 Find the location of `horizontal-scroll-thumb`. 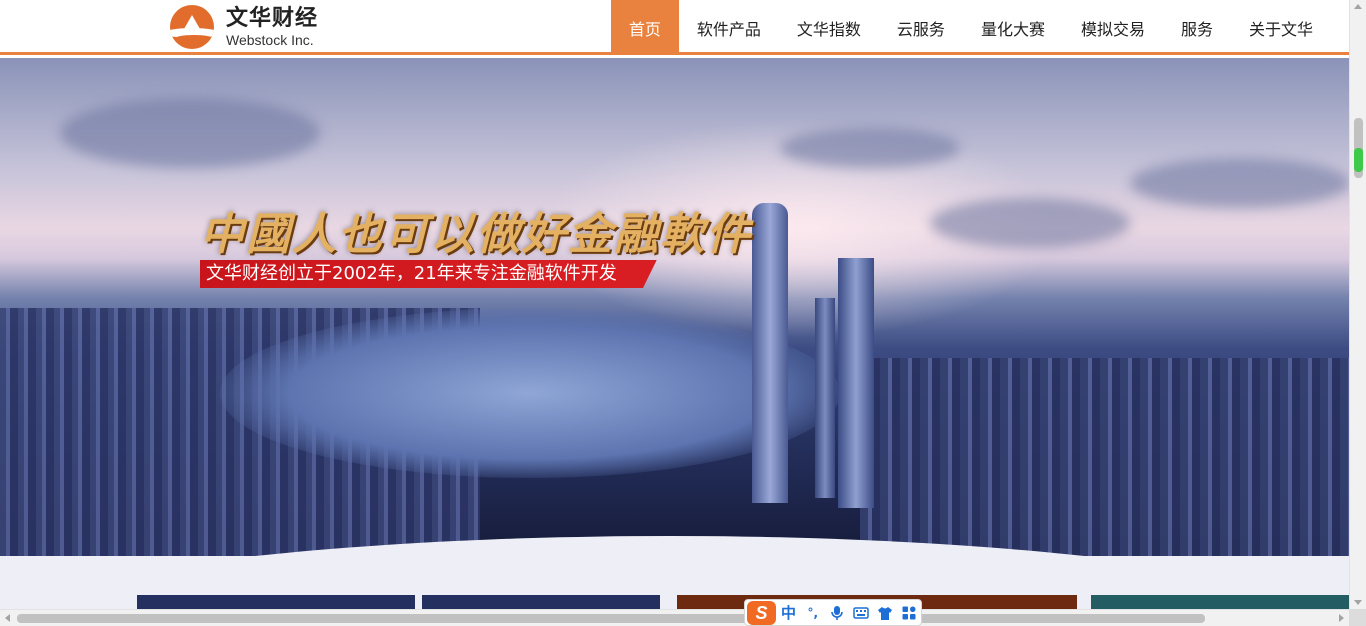

horizontal-scroll-thumb is located at coordinates (611, 618).